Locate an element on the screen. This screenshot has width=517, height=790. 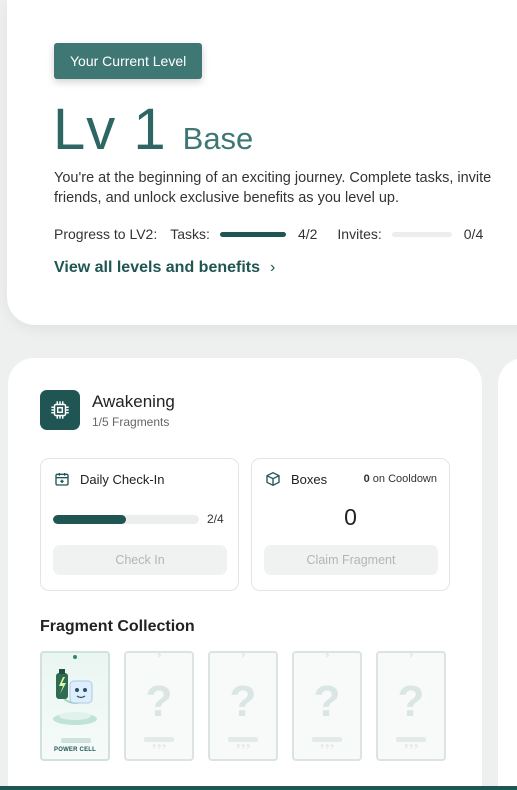
awakening-title: Awakening is located at coordinates (133, 401).